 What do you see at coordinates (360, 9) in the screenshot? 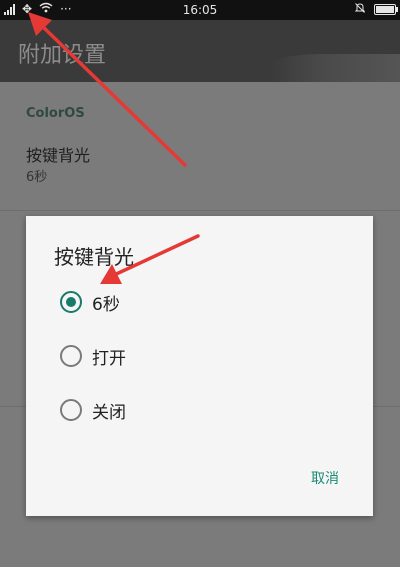
I see `bell-off-icon` at bounding box center [360, 9].